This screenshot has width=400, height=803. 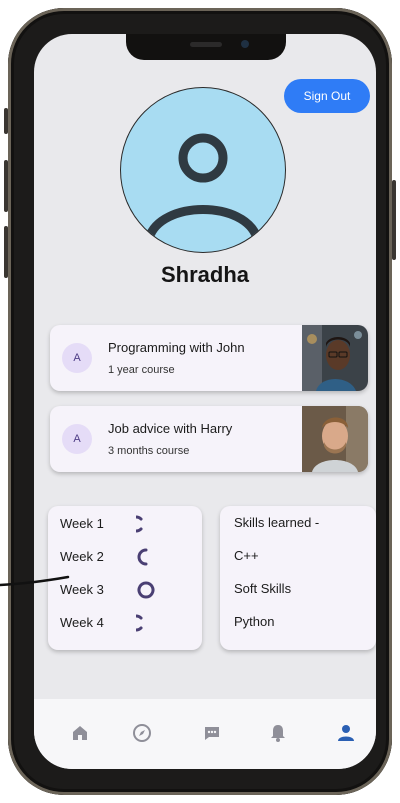 I want to click on nav-item-chat, so click(x=212, y=733).